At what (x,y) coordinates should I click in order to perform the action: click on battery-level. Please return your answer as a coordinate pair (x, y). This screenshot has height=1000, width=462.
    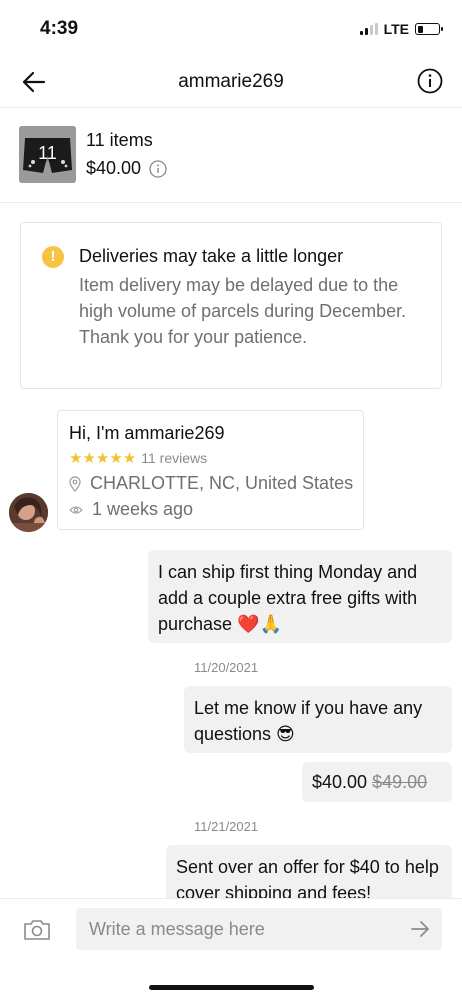
    Looking at the image, I should click on (420, 29).